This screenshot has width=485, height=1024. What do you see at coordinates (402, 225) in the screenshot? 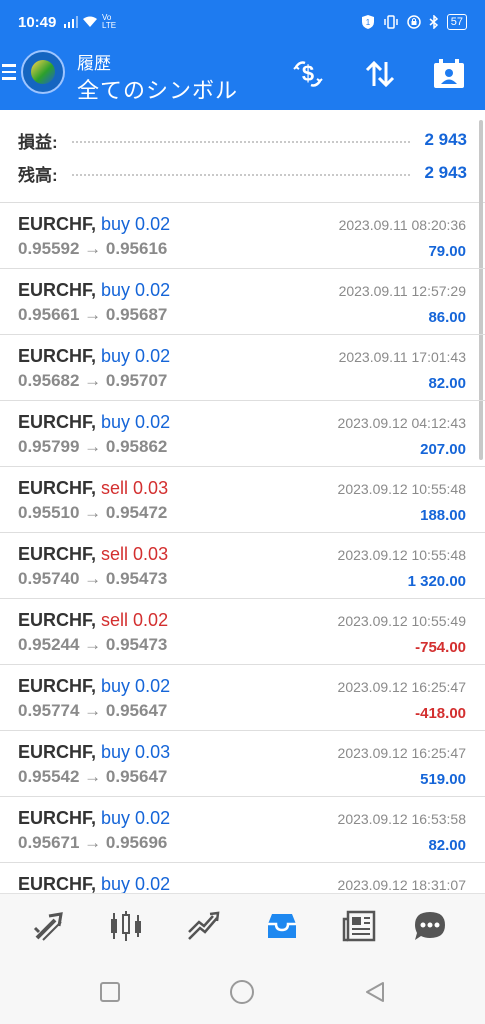
I see `trade-time: 2023.09.11 08:20:36` at bounding box center [402, 225].